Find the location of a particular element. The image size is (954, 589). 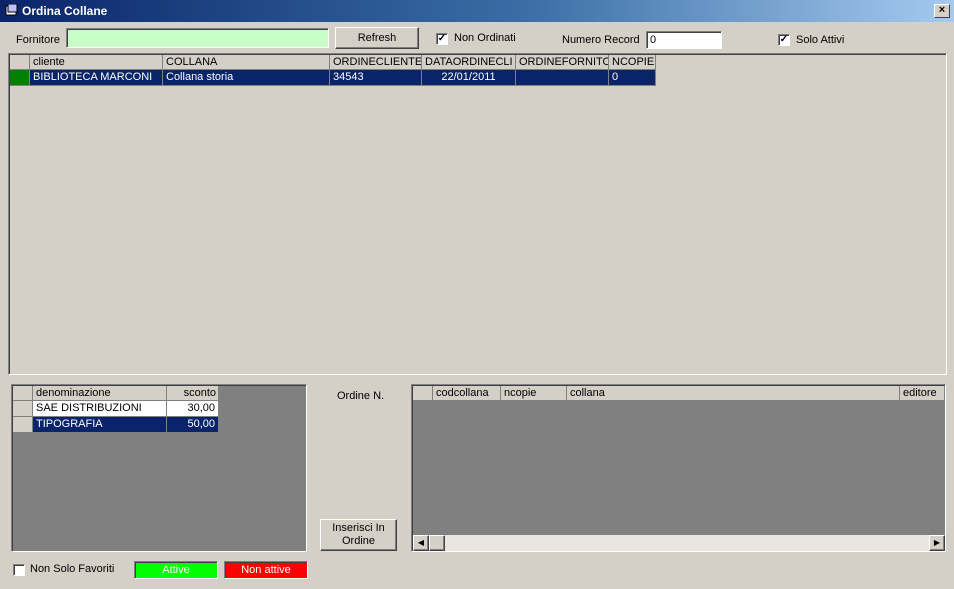

table-cell-dataordinecli: 22/01/2011 is located at coordinates (469, 78).